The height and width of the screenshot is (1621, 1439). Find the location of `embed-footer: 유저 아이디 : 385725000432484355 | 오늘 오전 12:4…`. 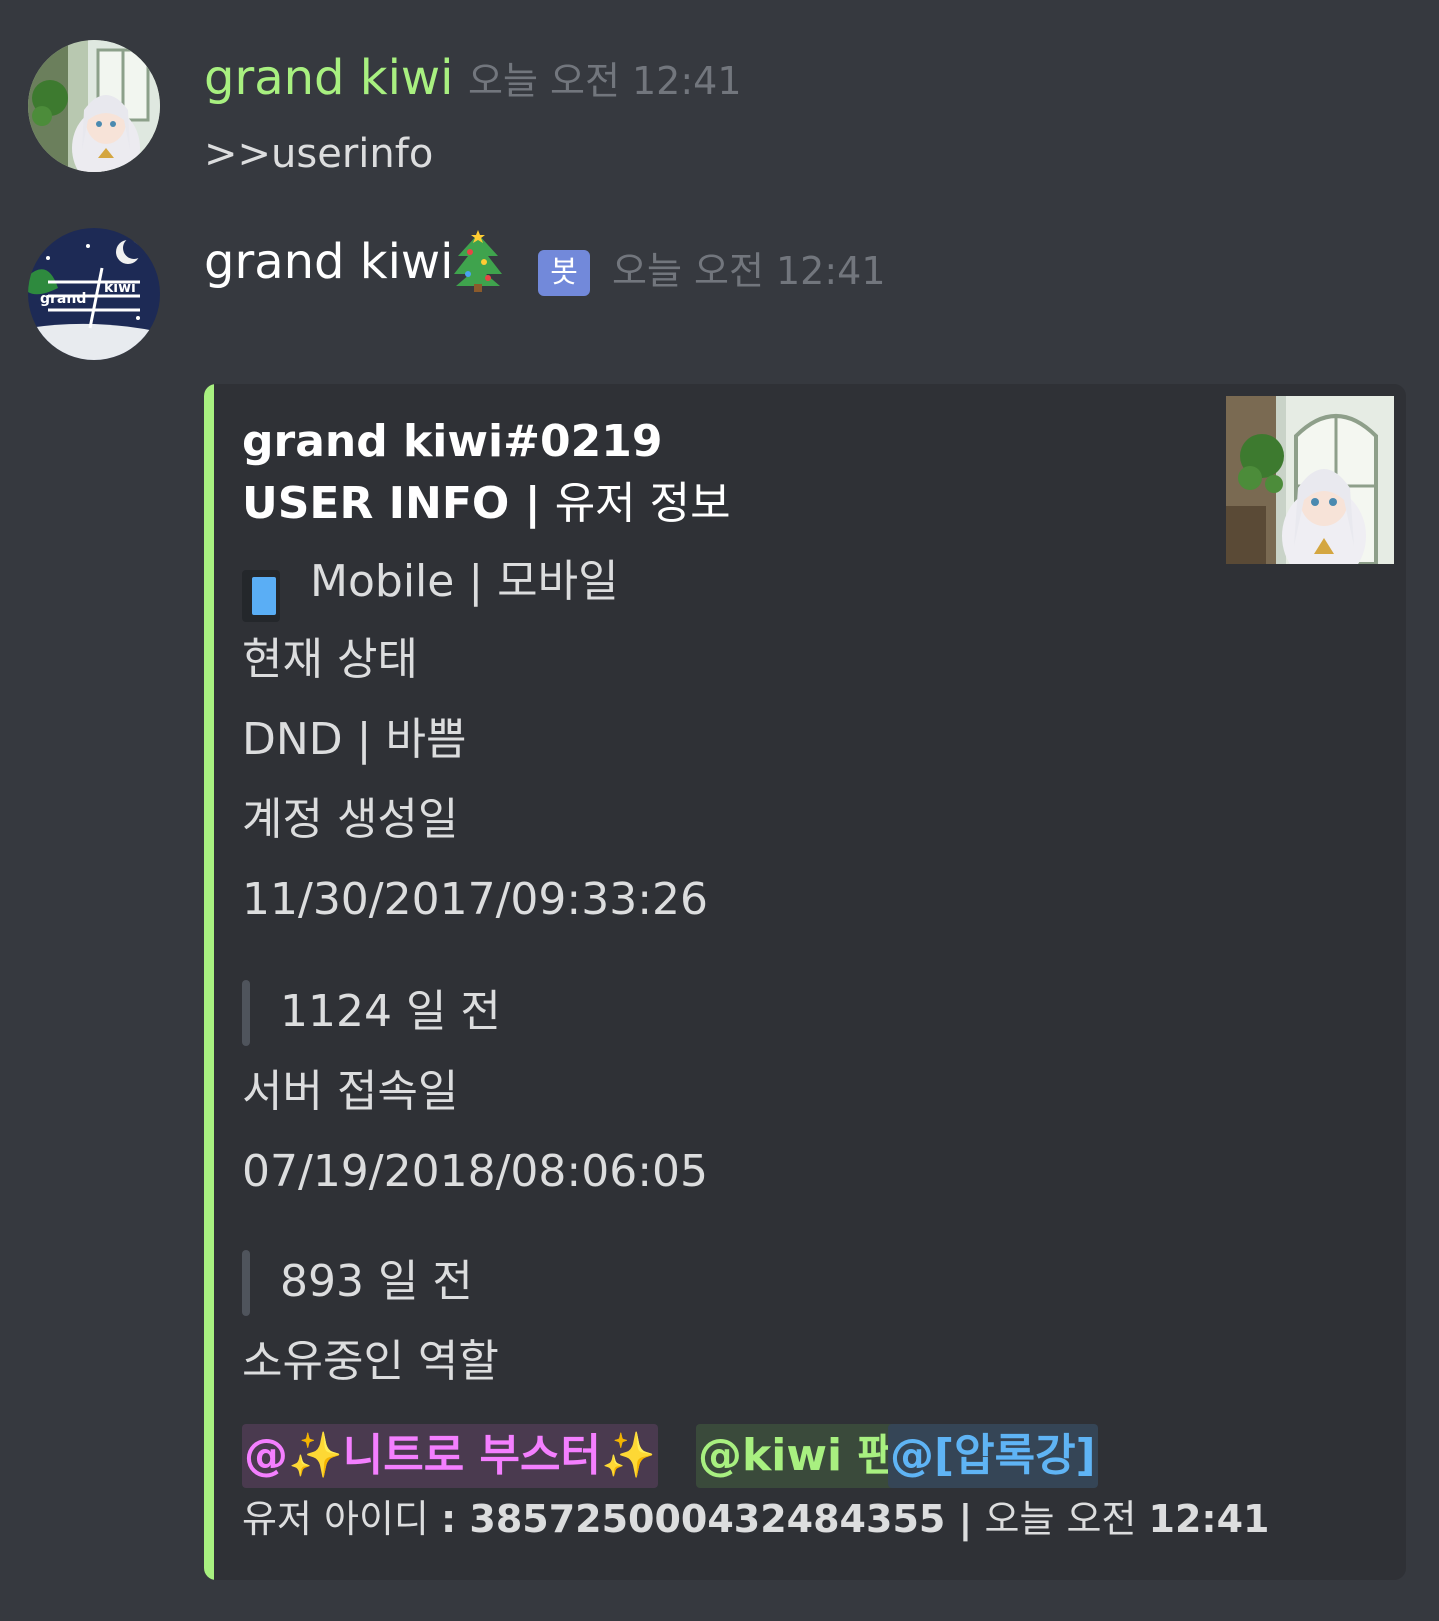

embed-footer: 유저 아이디 : 385725000432484355 | 오늘 오전 12:4… is located at coordinates (755, 1519).